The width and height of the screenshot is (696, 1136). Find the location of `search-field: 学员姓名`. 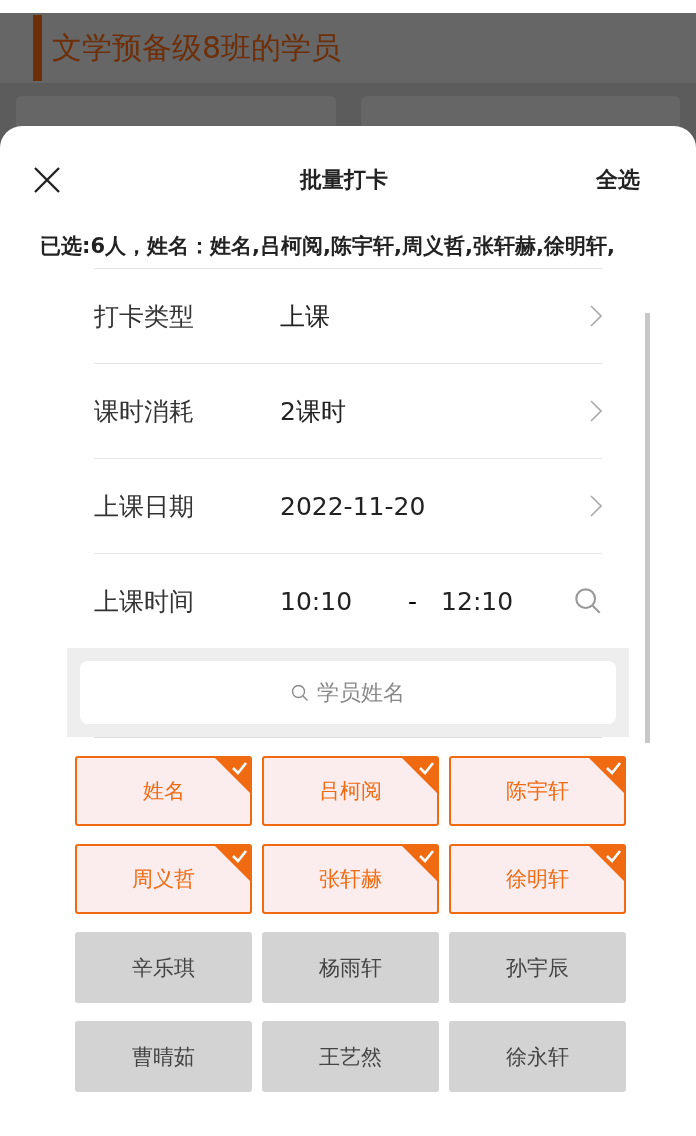

search-field: 学员姓名 is located at coordinates (348, 692).